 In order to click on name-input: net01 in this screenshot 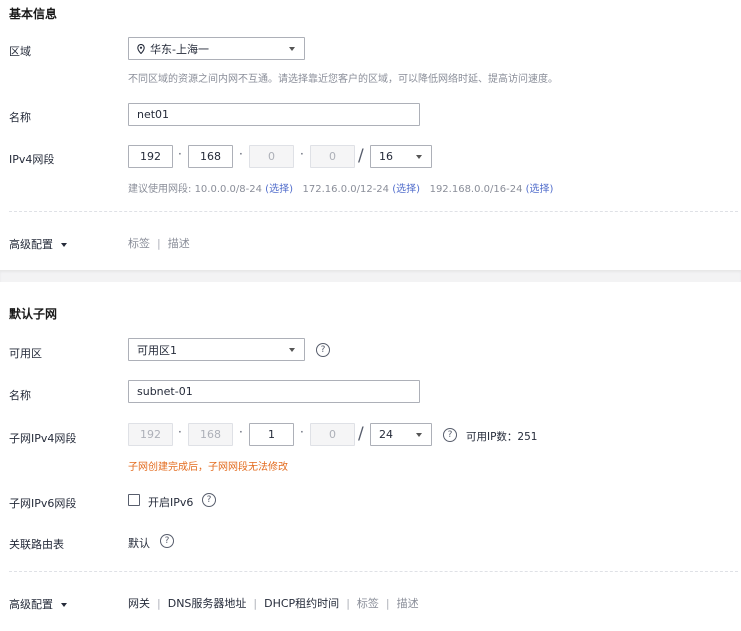, I will do `click(274, 114)`.